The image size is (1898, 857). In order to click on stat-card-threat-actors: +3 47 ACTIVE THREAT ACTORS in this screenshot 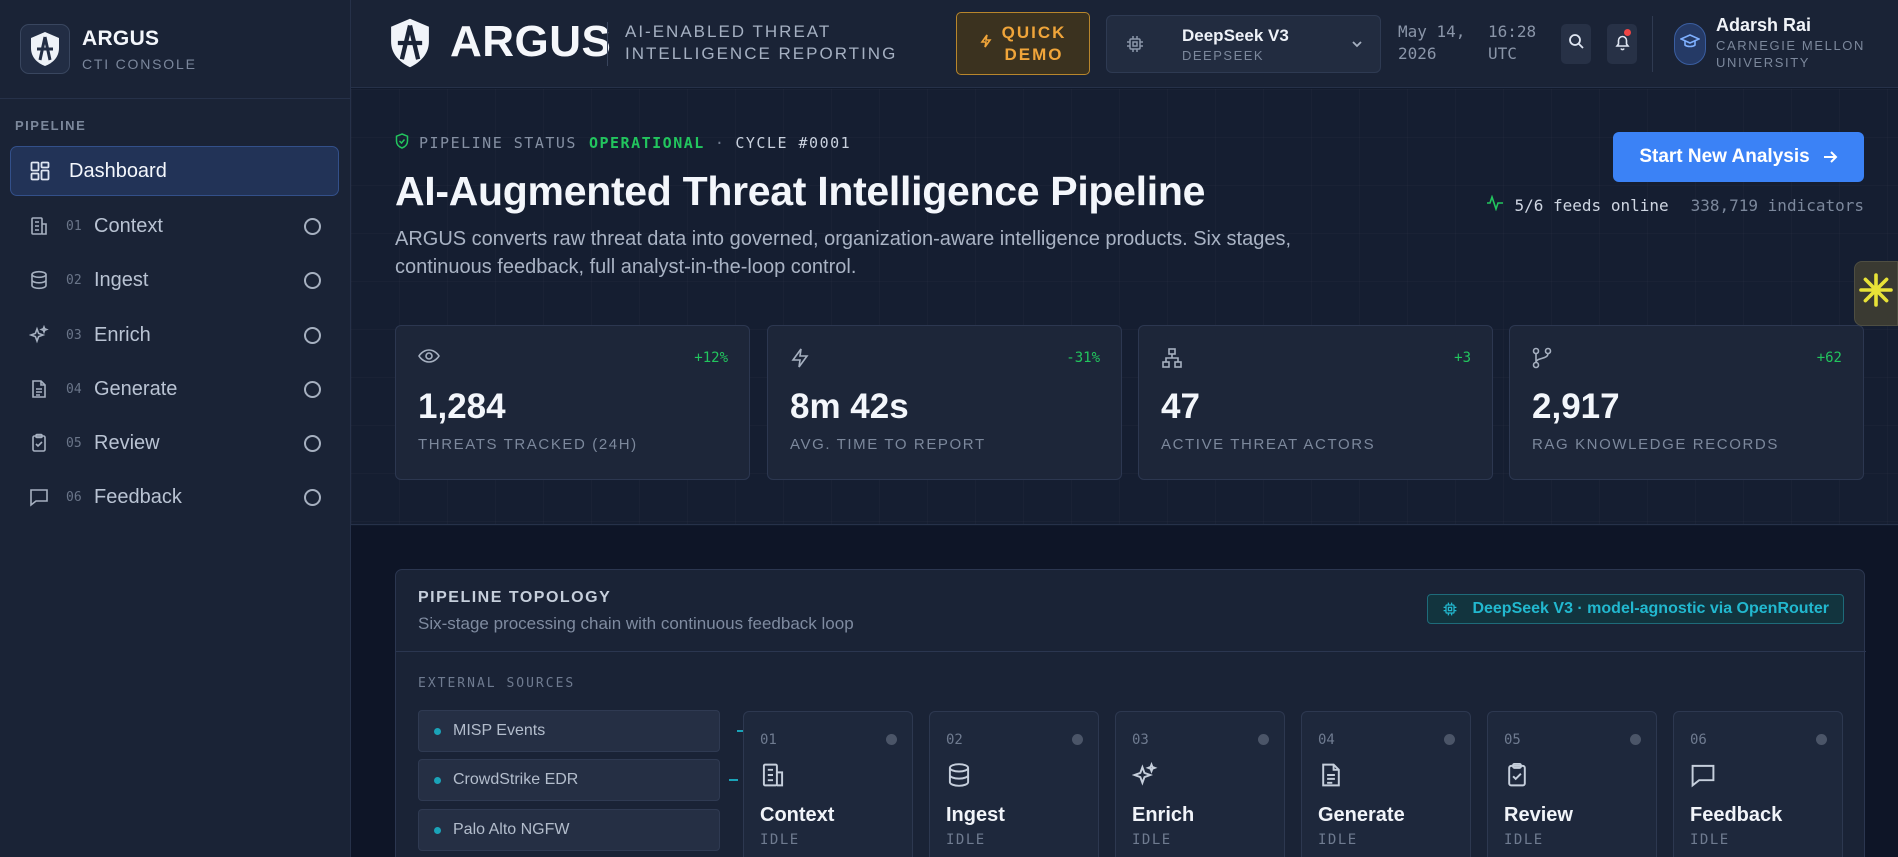, I will do `click(1315, 402)`.